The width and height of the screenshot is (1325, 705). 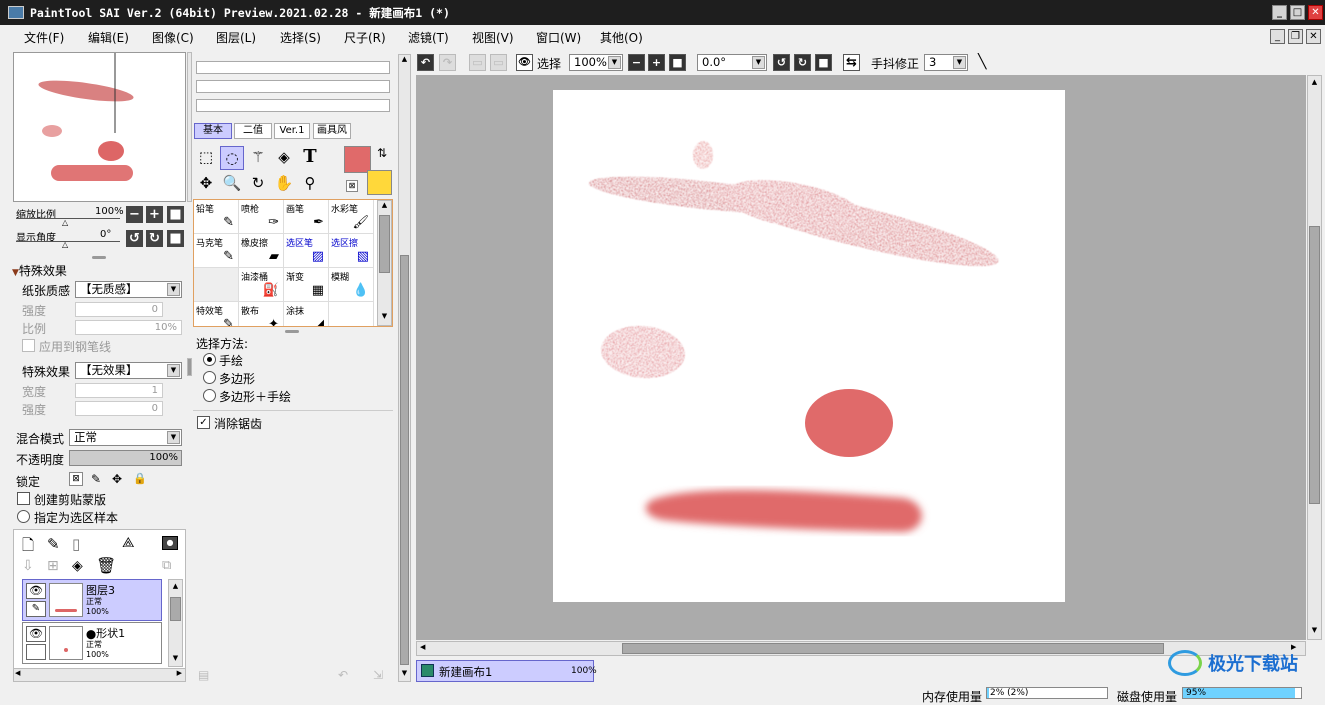 What do you see at coordinates (216, 251) in the screenshot?
I see `brush-slot: 马克笔 ✎` at bounding box center [216, 251].